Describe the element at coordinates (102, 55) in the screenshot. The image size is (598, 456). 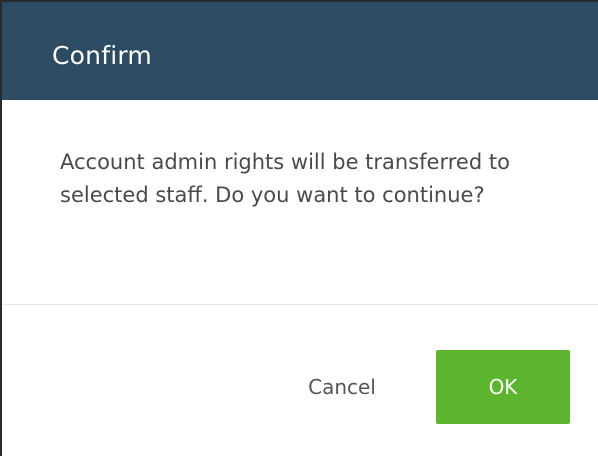
I see `dialog-title: Confirm` at that location.